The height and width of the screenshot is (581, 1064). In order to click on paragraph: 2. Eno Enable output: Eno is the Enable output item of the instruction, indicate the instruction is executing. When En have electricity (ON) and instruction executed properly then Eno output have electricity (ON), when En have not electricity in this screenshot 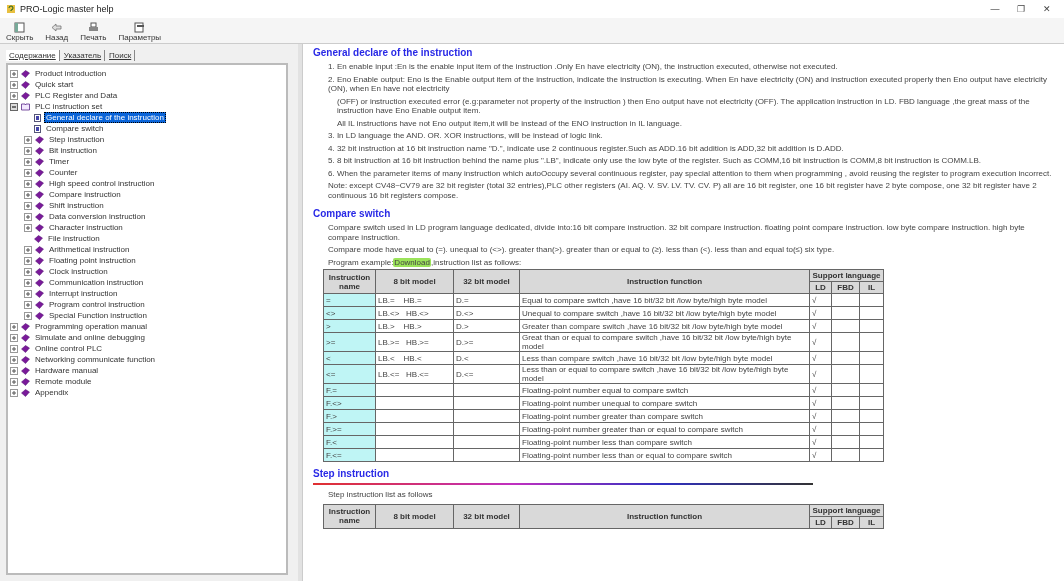, I will do `click(688, 84)`.